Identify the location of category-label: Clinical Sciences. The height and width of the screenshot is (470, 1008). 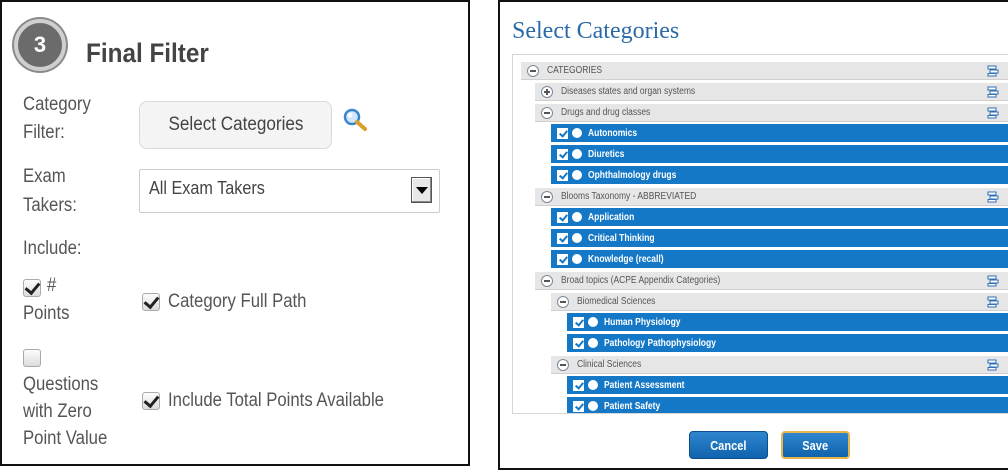
(609, 364).